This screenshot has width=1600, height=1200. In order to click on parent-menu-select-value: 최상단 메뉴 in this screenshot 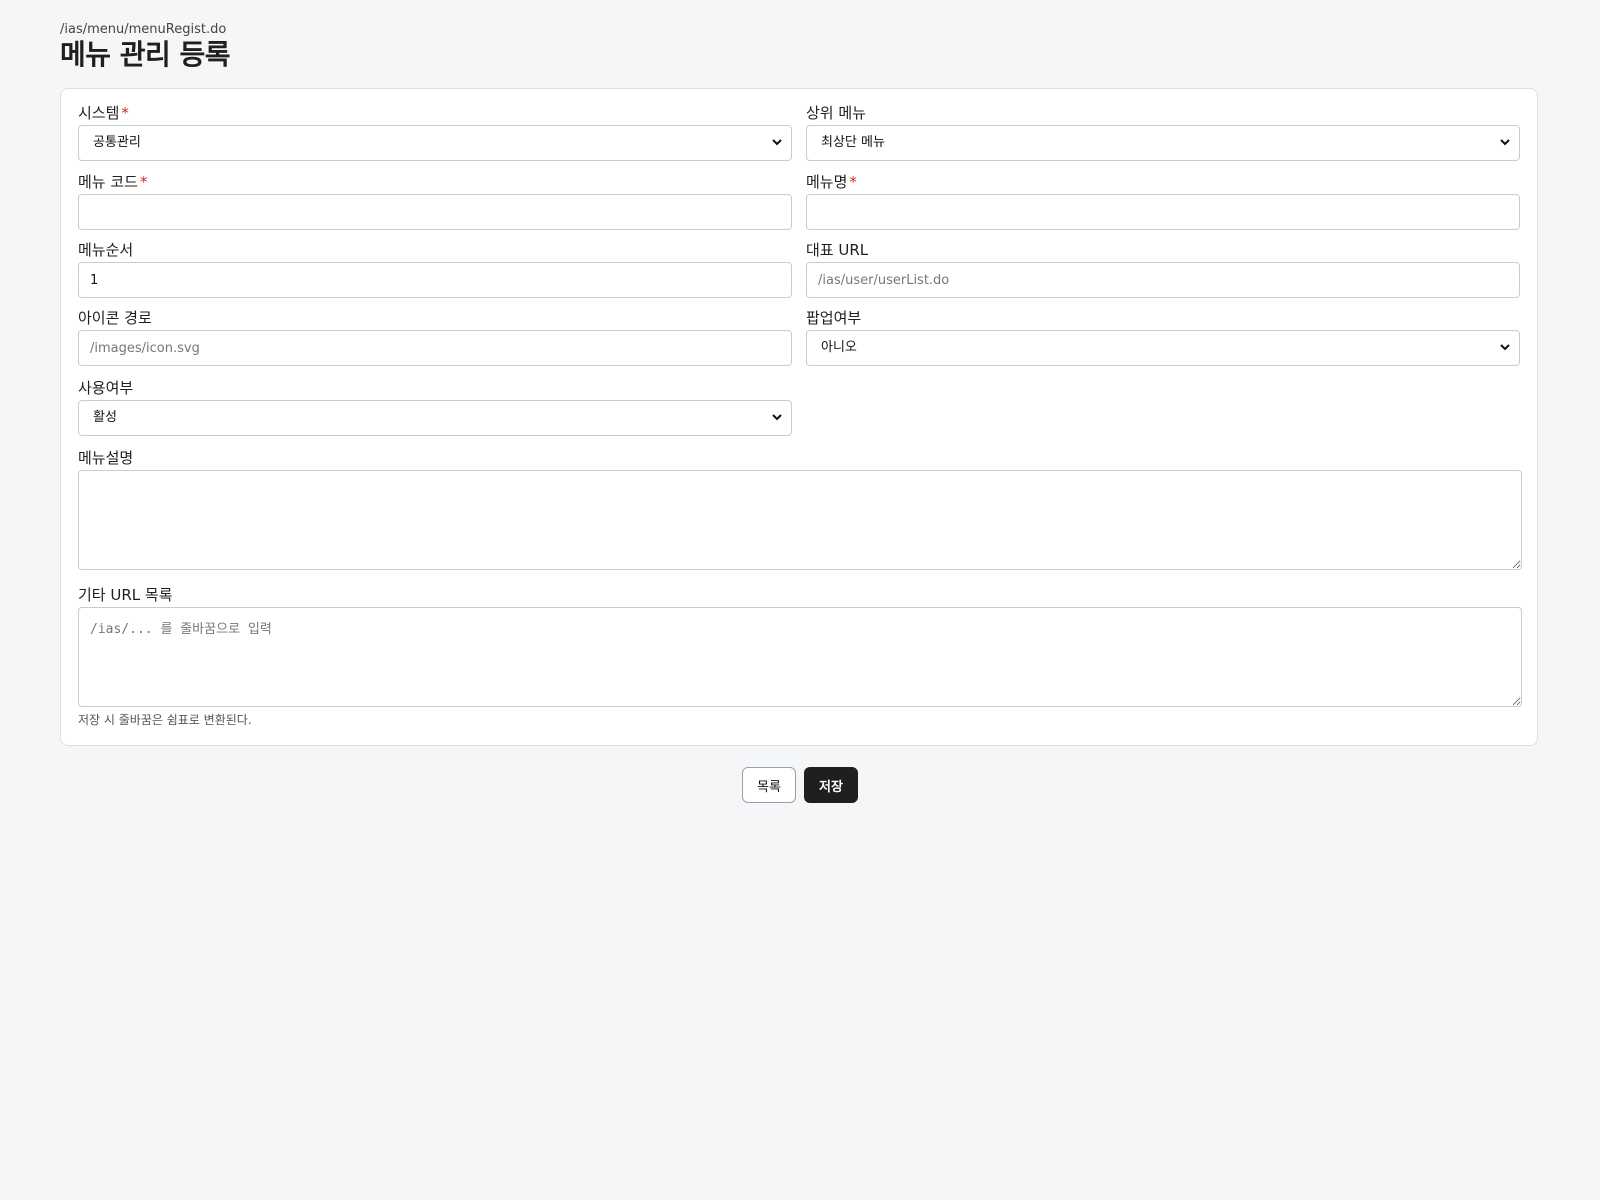, I will do `click(853, 142)`.